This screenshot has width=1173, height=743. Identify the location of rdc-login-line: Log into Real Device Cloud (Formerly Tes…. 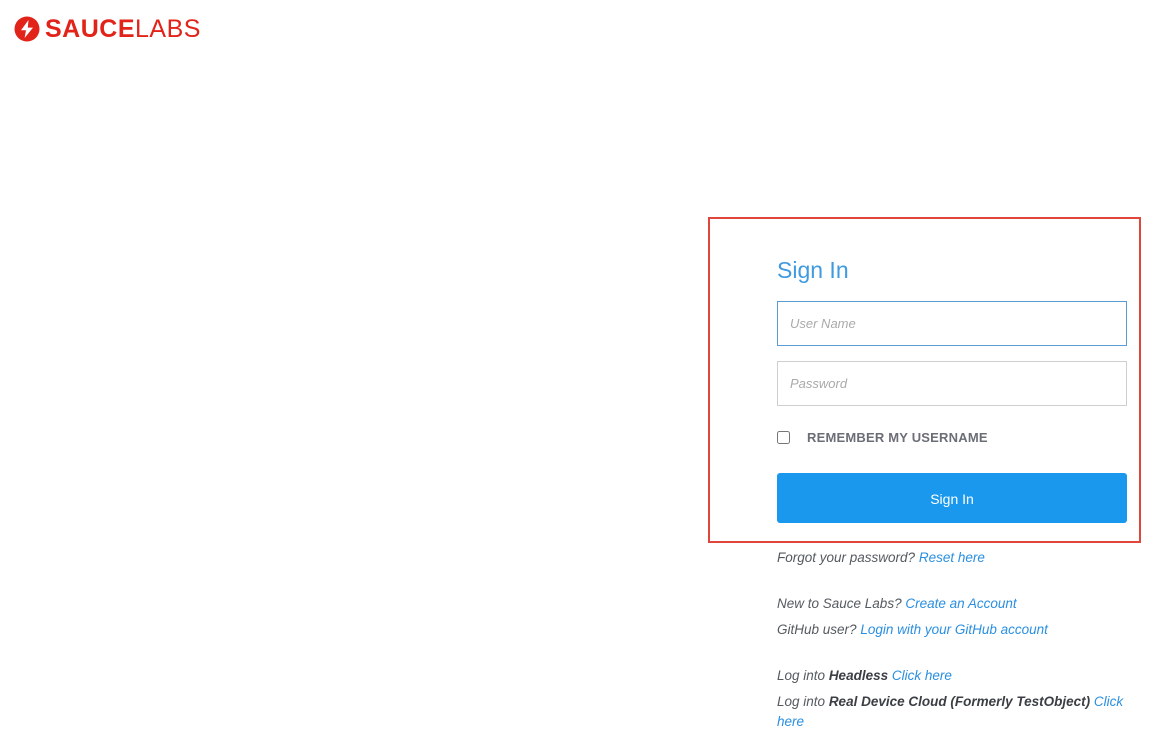
(952, 712).